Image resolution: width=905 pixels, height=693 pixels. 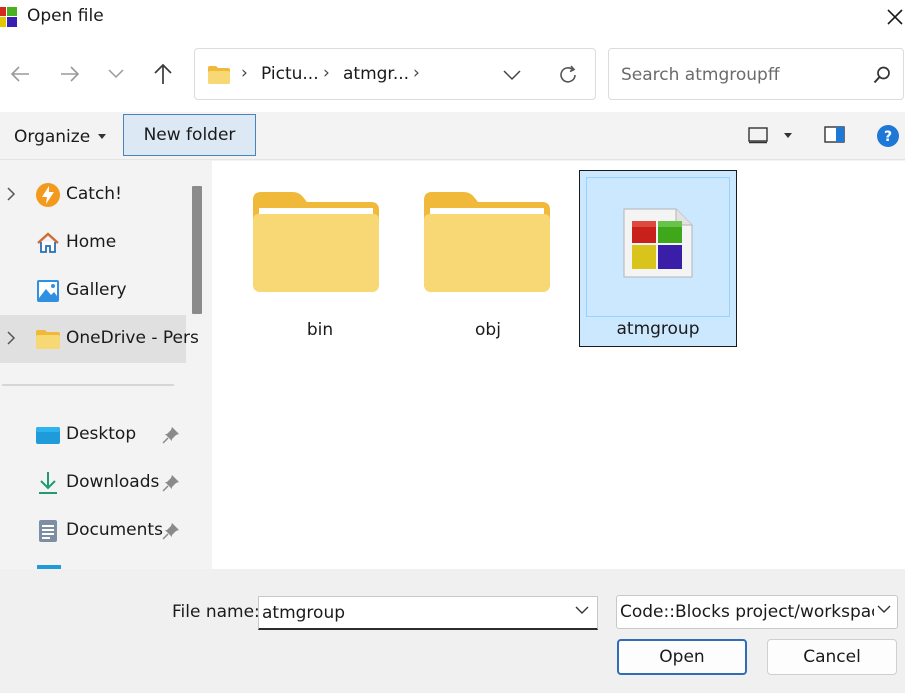 I want to click on sidebar-item-label: Home, so click(x=91, y=242).